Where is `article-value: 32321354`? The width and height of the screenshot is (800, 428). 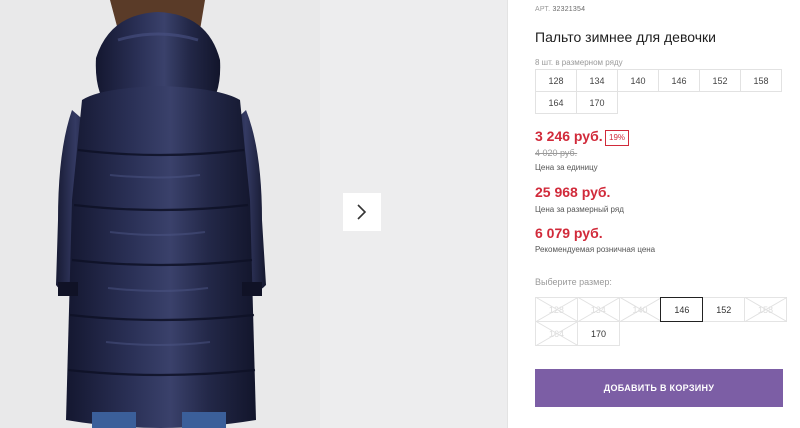 article-value: 32321354 is located at coordinates (569, 9).